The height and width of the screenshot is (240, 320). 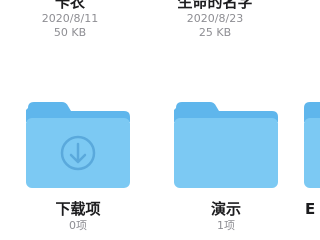 What do you see at coordinates (226, 145) in the screenshot?
I see `folder-demo-icon` at bounding box center [226, 145].